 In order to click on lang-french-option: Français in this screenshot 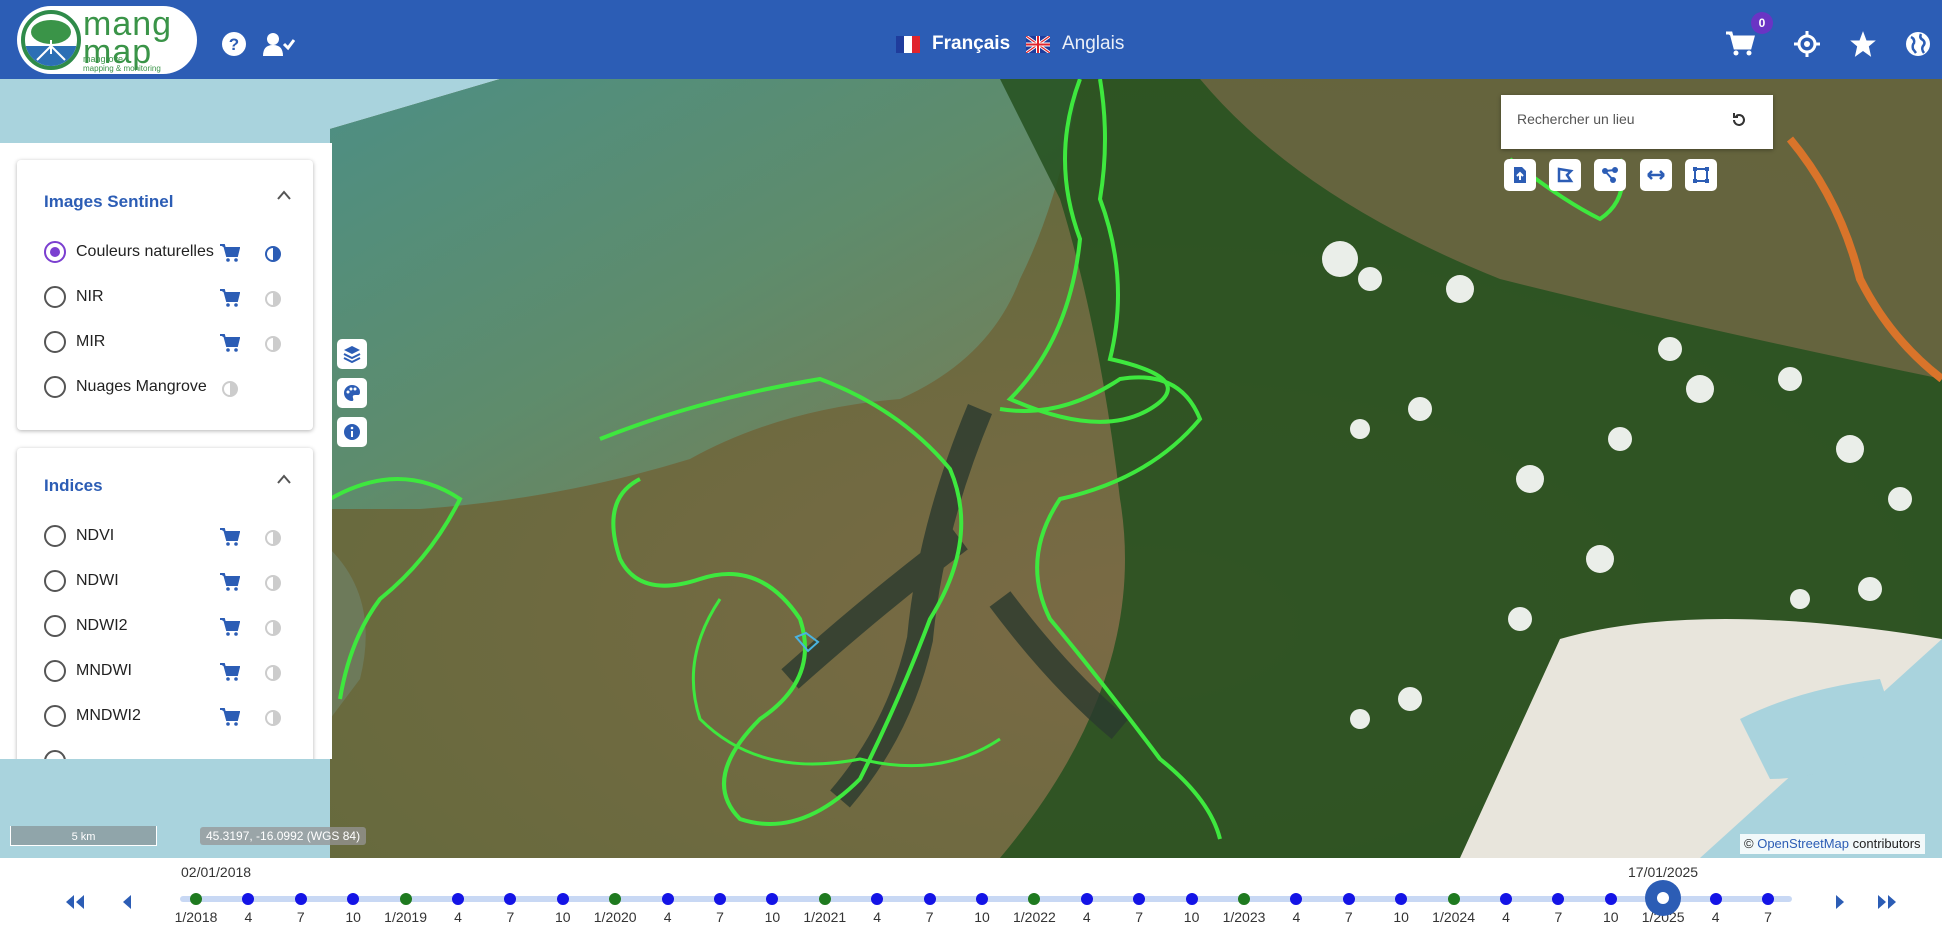, I will do `click(953, 44)`.